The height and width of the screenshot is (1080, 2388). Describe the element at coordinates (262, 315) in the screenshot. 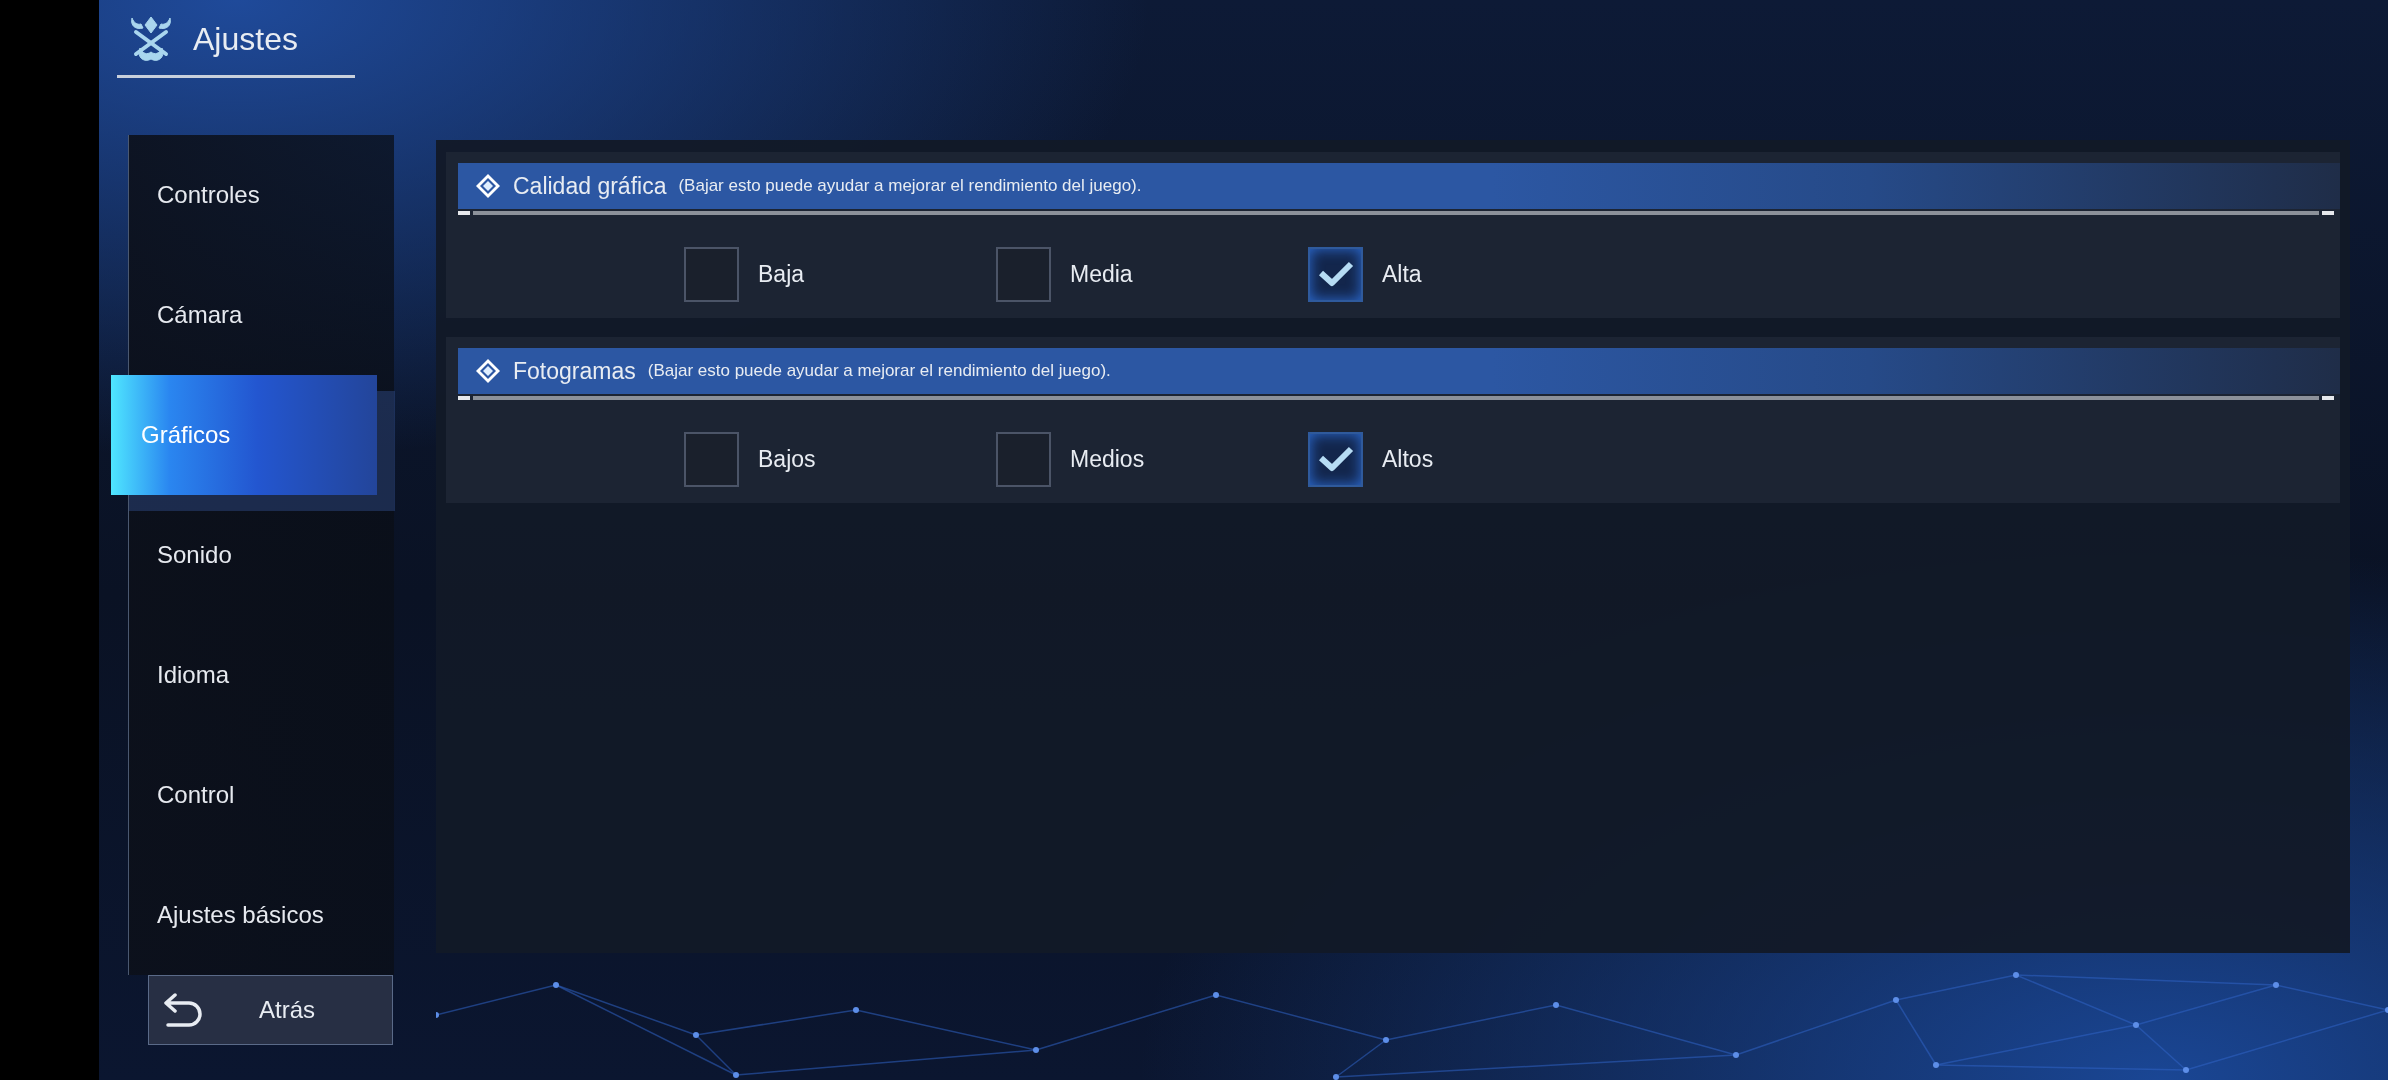

I see `sidebar-tab: Cámara` at that location.